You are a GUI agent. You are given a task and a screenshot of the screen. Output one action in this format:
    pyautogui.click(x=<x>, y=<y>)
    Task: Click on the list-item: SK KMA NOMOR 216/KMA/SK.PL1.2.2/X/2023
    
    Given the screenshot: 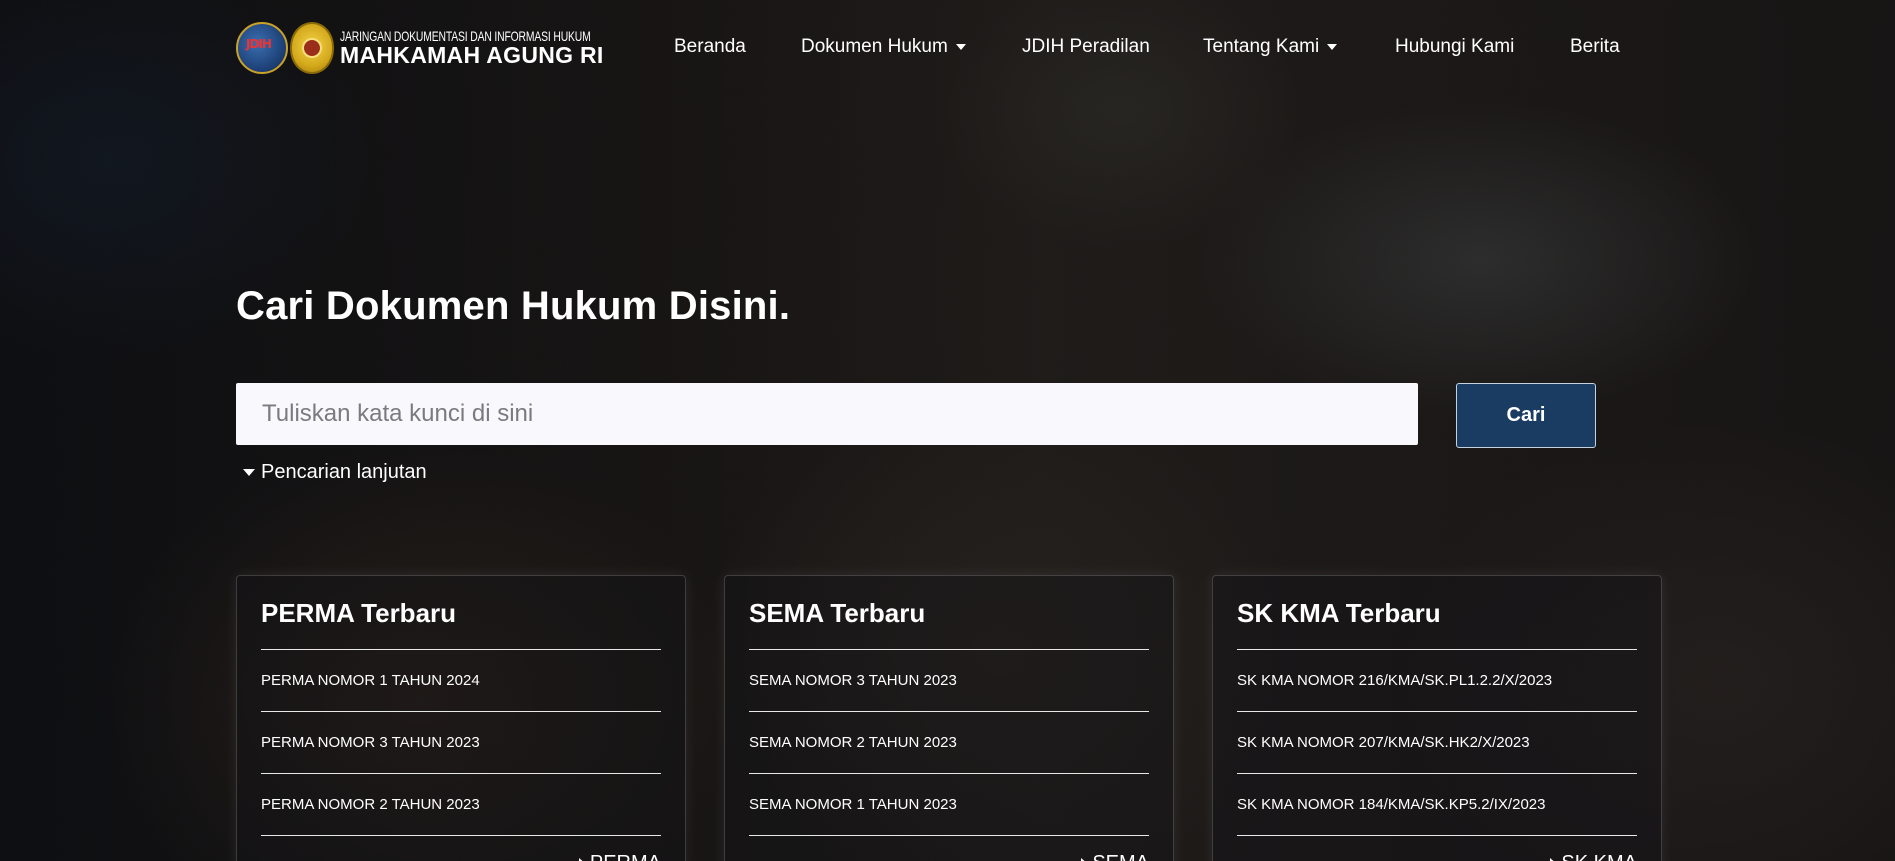 What is the action you would take?
    pyautogui.click(x=1437, y=681)
    